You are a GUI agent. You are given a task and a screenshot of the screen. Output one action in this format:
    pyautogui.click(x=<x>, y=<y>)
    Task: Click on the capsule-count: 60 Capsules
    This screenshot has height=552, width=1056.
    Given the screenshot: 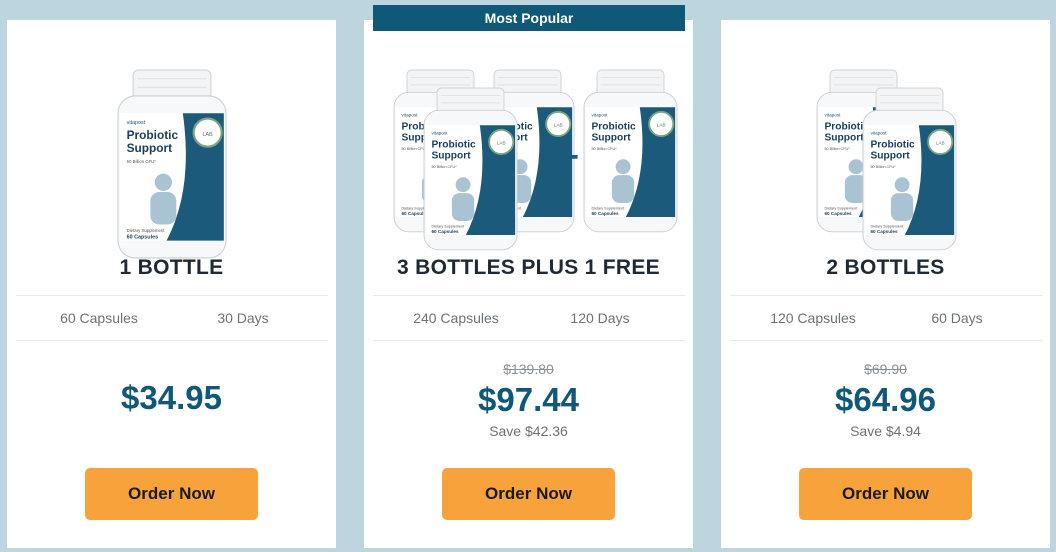 What is the action you would take?
    pyautogui.click(x=99, y=318)
    